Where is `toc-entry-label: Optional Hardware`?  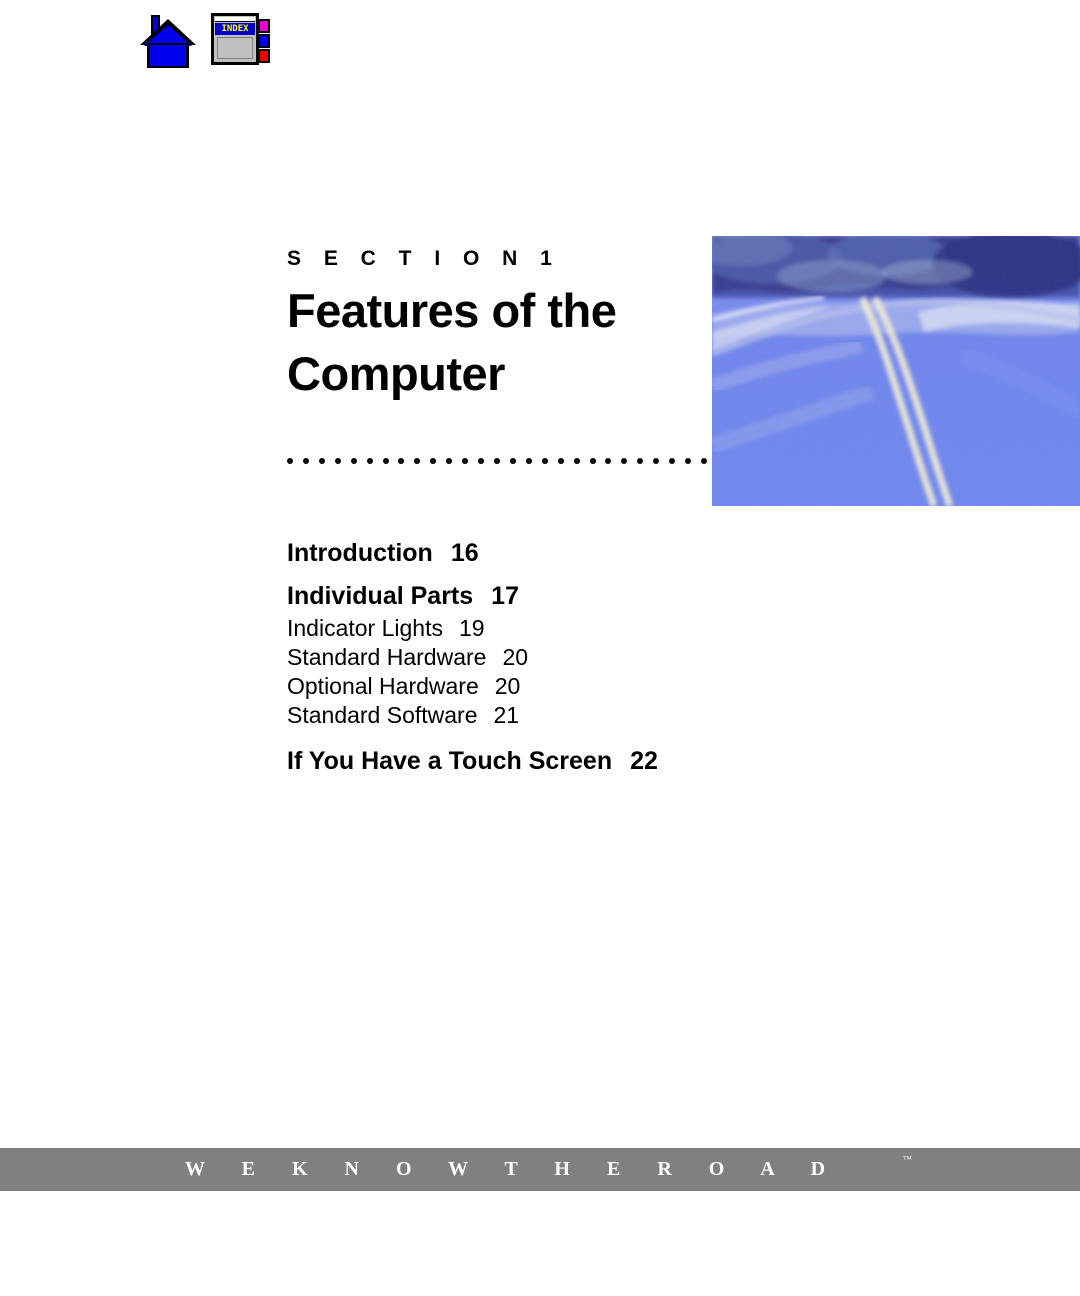 toc-entry-label: Optional Hardware is located at coordinates (383, 686).